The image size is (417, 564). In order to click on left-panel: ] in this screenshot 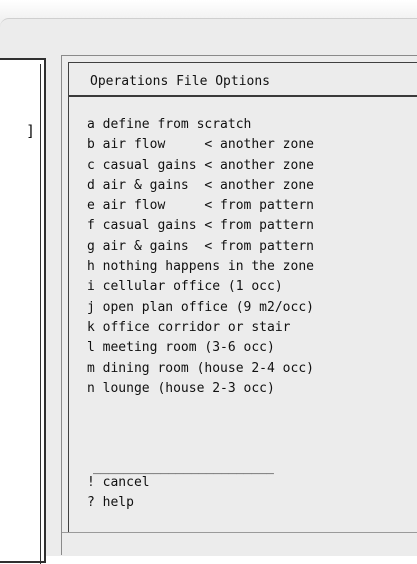, I will do `click(23, 311)`.